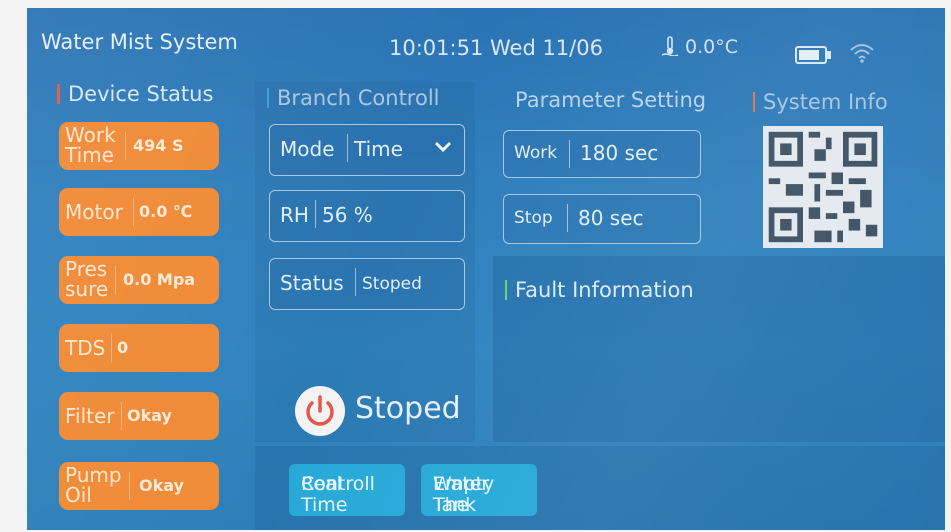 The width and height of the screenshot is (951, 532). I want to click on stop-duration-field: Stop 80 sec, so click(602, 219).